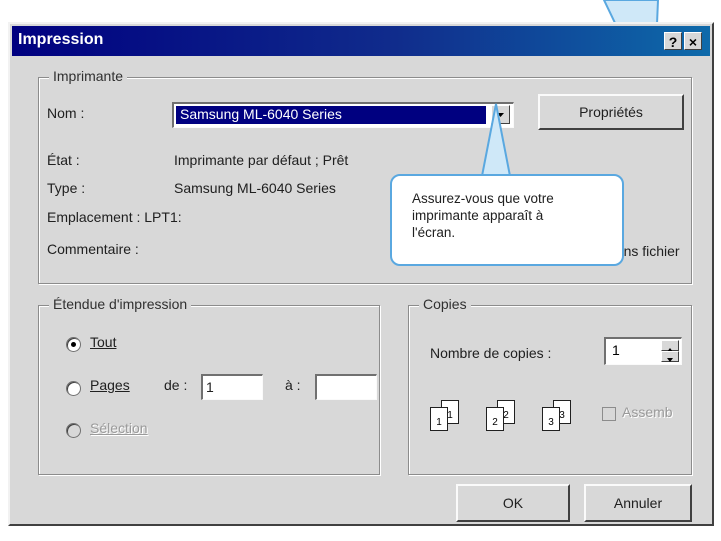  What do you see at coordinates (478, 215) in the screenshot?
I see `callout-line-2: imprimante apparaît à` at bounding box center [478, 215].